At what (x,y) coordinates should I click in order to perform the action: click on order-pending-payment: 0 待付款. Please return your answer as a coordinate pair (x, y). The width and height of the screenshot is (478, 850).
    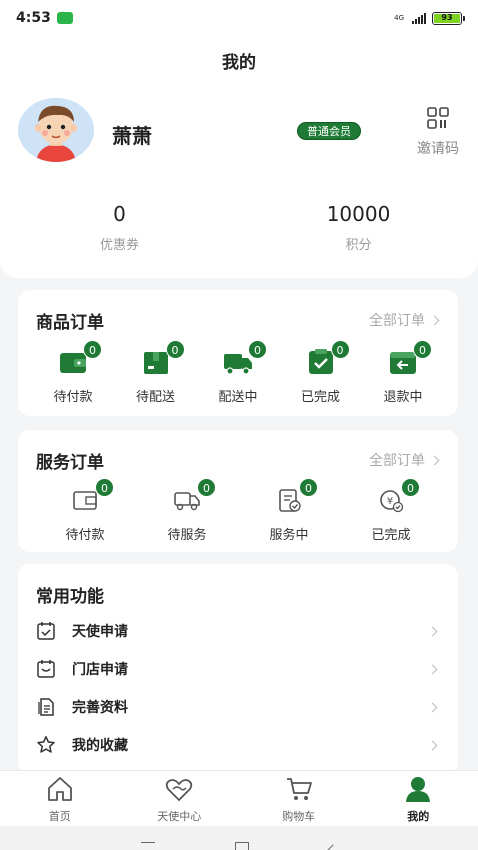
    Looking at the image, I should click on (73, 372).